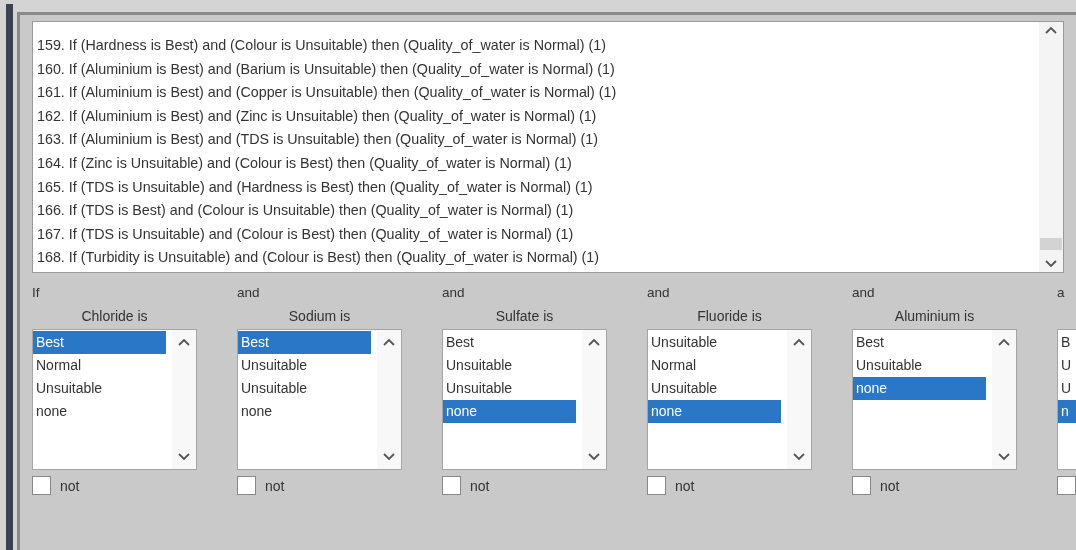  What do you see at coordinates (1067, 411) in the screenshot?
I see `list-option: n` at bounding box center [1067, 411].